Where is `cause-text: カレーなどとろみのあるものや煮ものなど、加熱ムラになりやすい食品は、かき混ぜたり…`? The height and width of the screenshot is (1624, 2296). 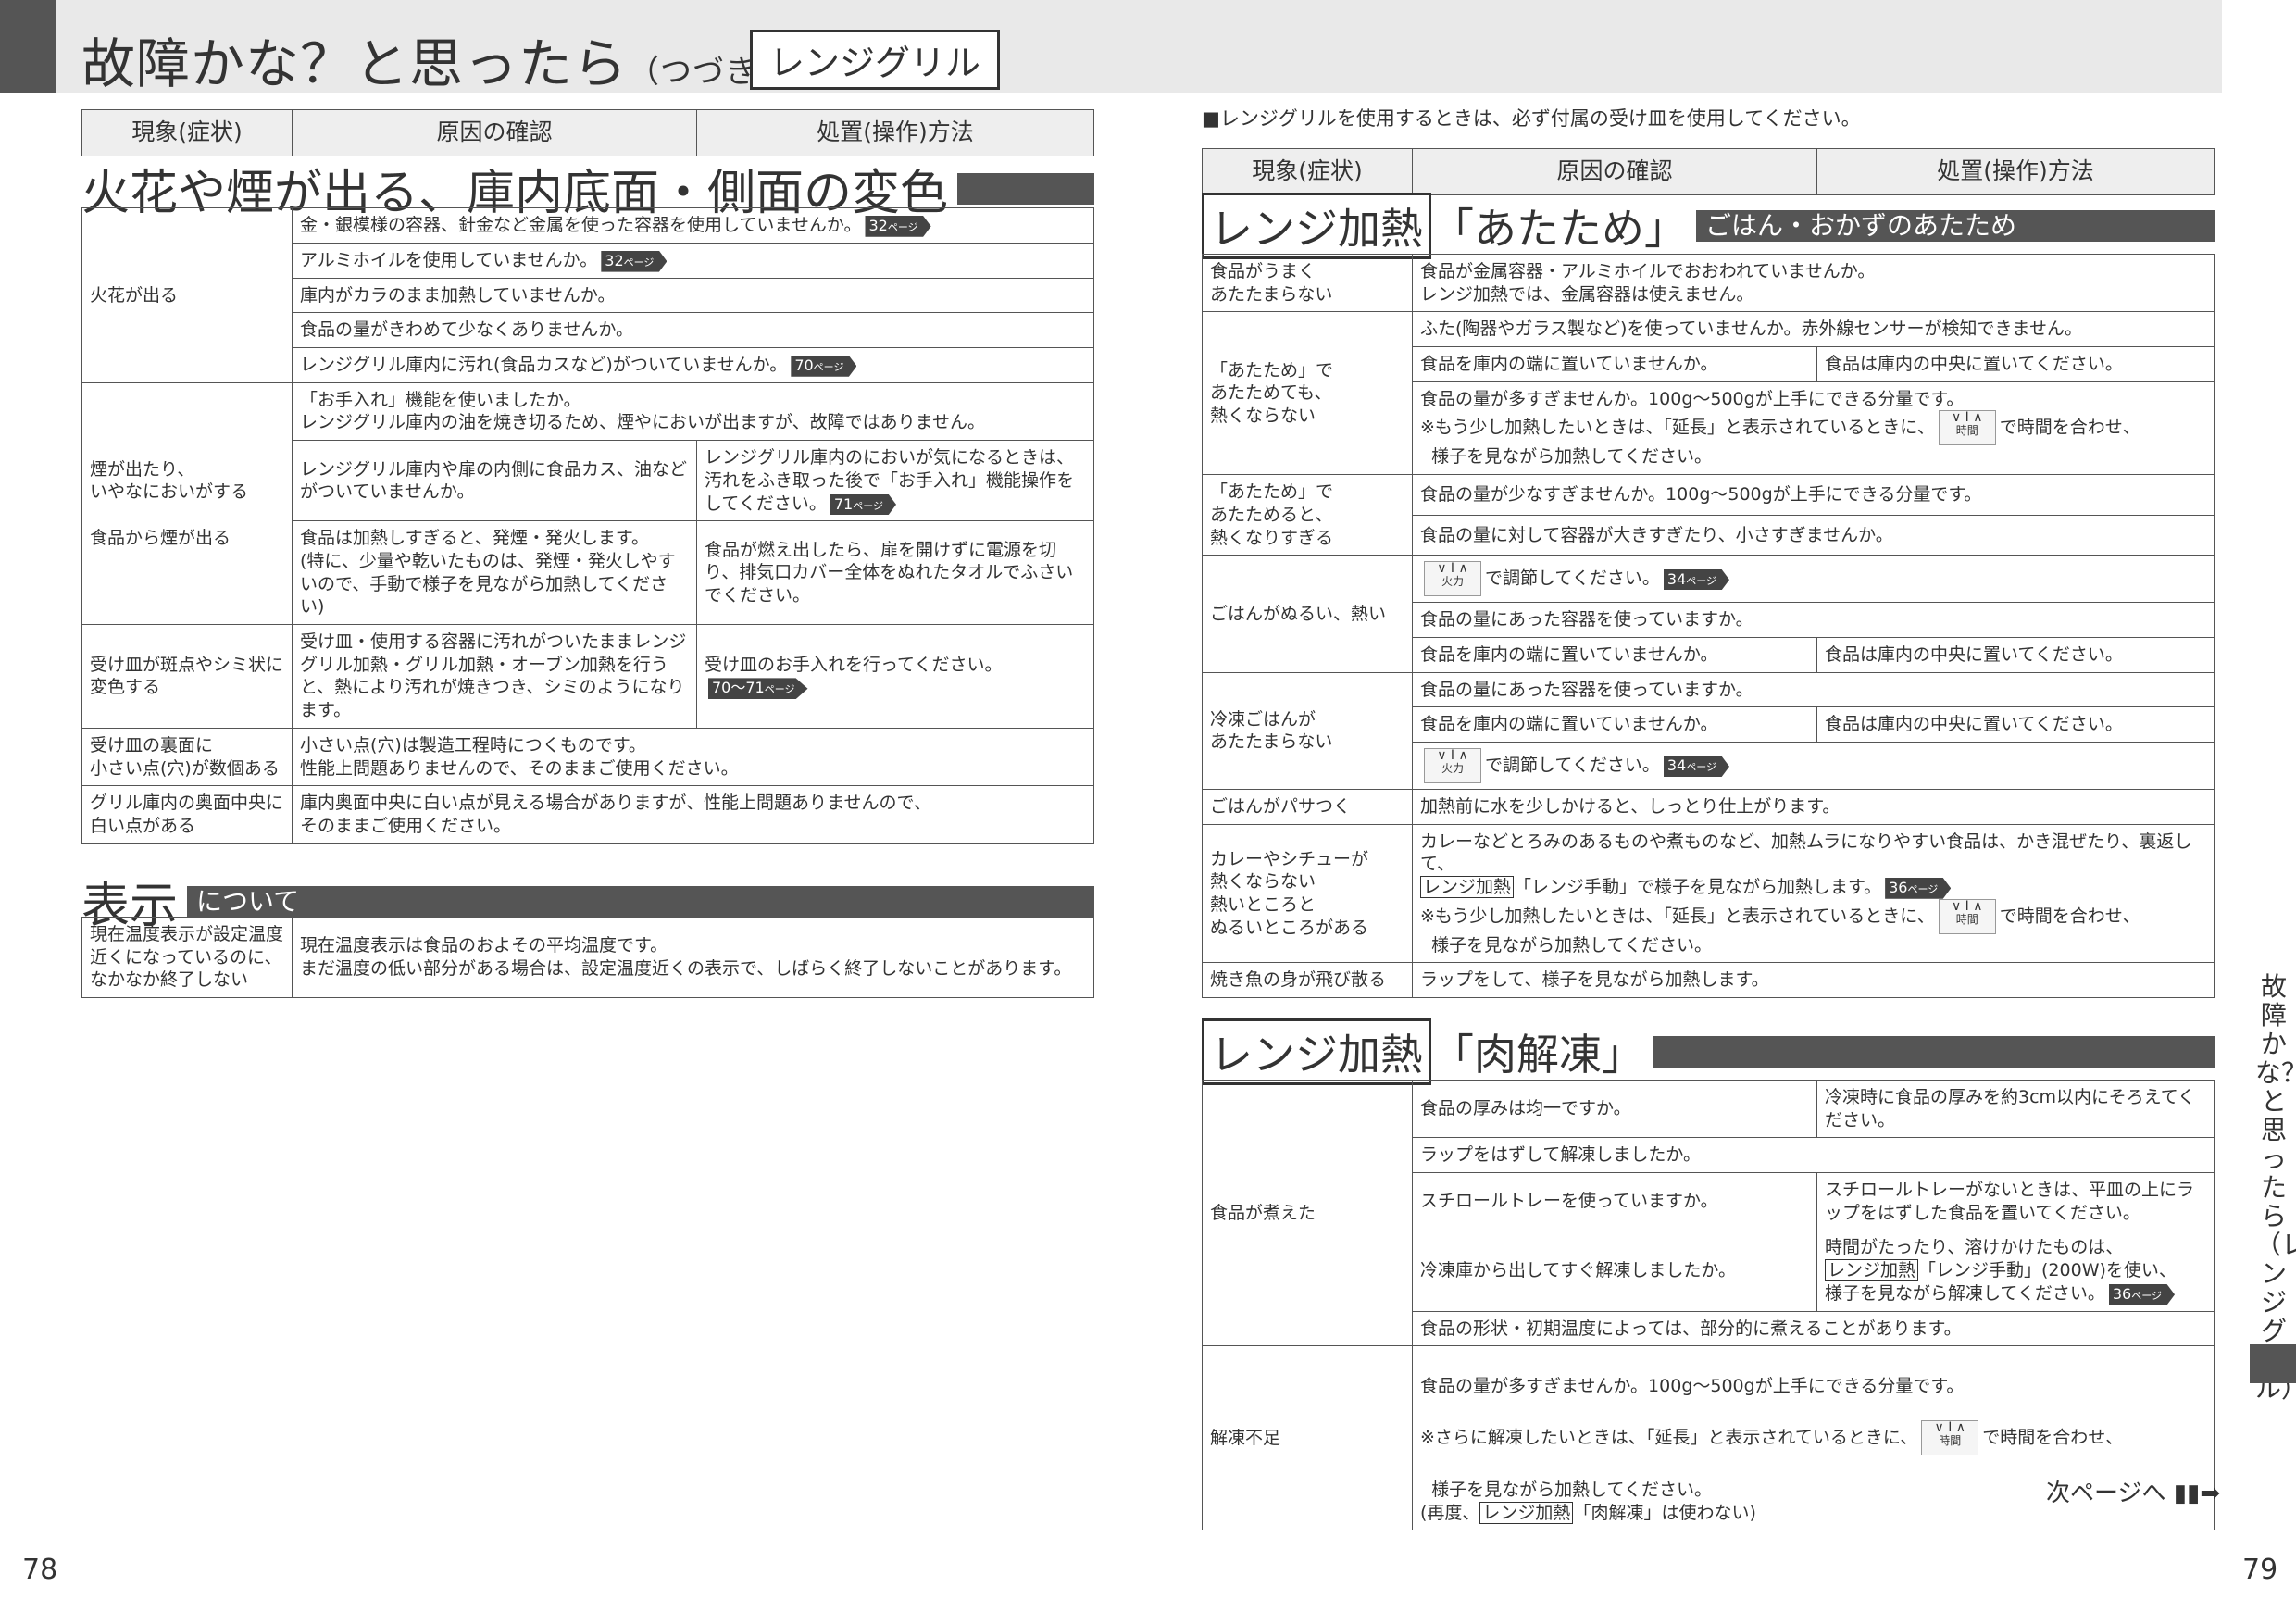
cause-text: カレーなどとろみのあるものや煮ものなど、加熱ムラになりやすい食品は、かき混ぜたり… is located at coordinates (1806, 853).